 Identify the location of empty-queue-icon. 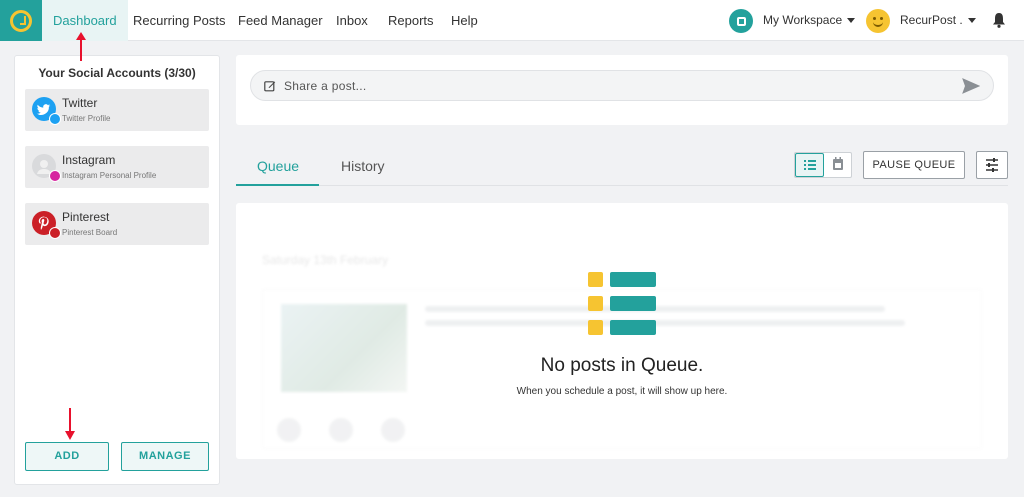
(622, 303).